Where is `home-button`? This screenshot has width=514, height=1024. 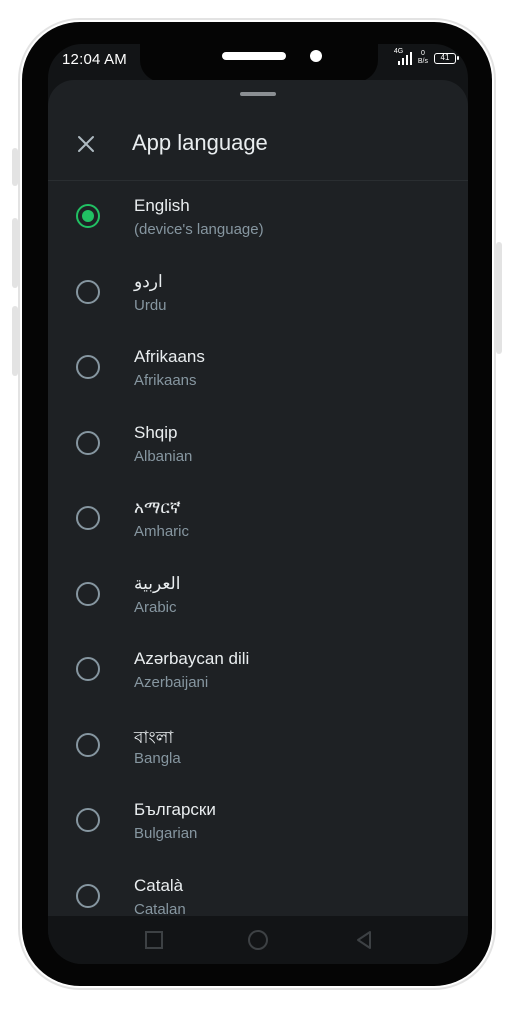 home-button is located at coordinates (258, 940).